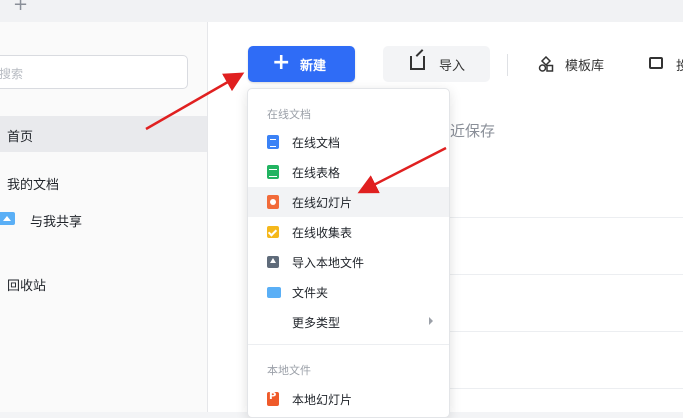  Describe the element at coordinates (12, 74) in the screenshot. I see `search-placeholder: 搜索` at that location.